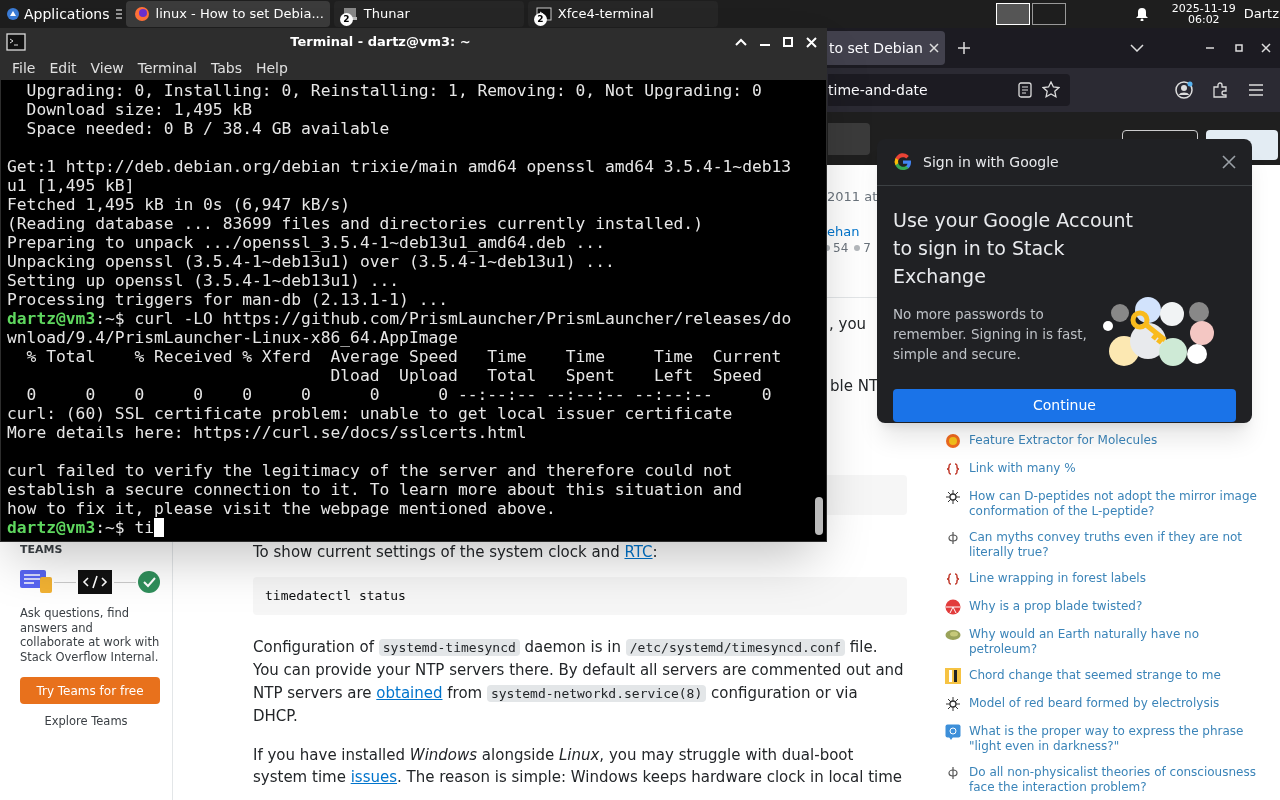  Describe the element at coordinates (167, 68) in the screenshot. I see `menu-item: Terminal` at that location.